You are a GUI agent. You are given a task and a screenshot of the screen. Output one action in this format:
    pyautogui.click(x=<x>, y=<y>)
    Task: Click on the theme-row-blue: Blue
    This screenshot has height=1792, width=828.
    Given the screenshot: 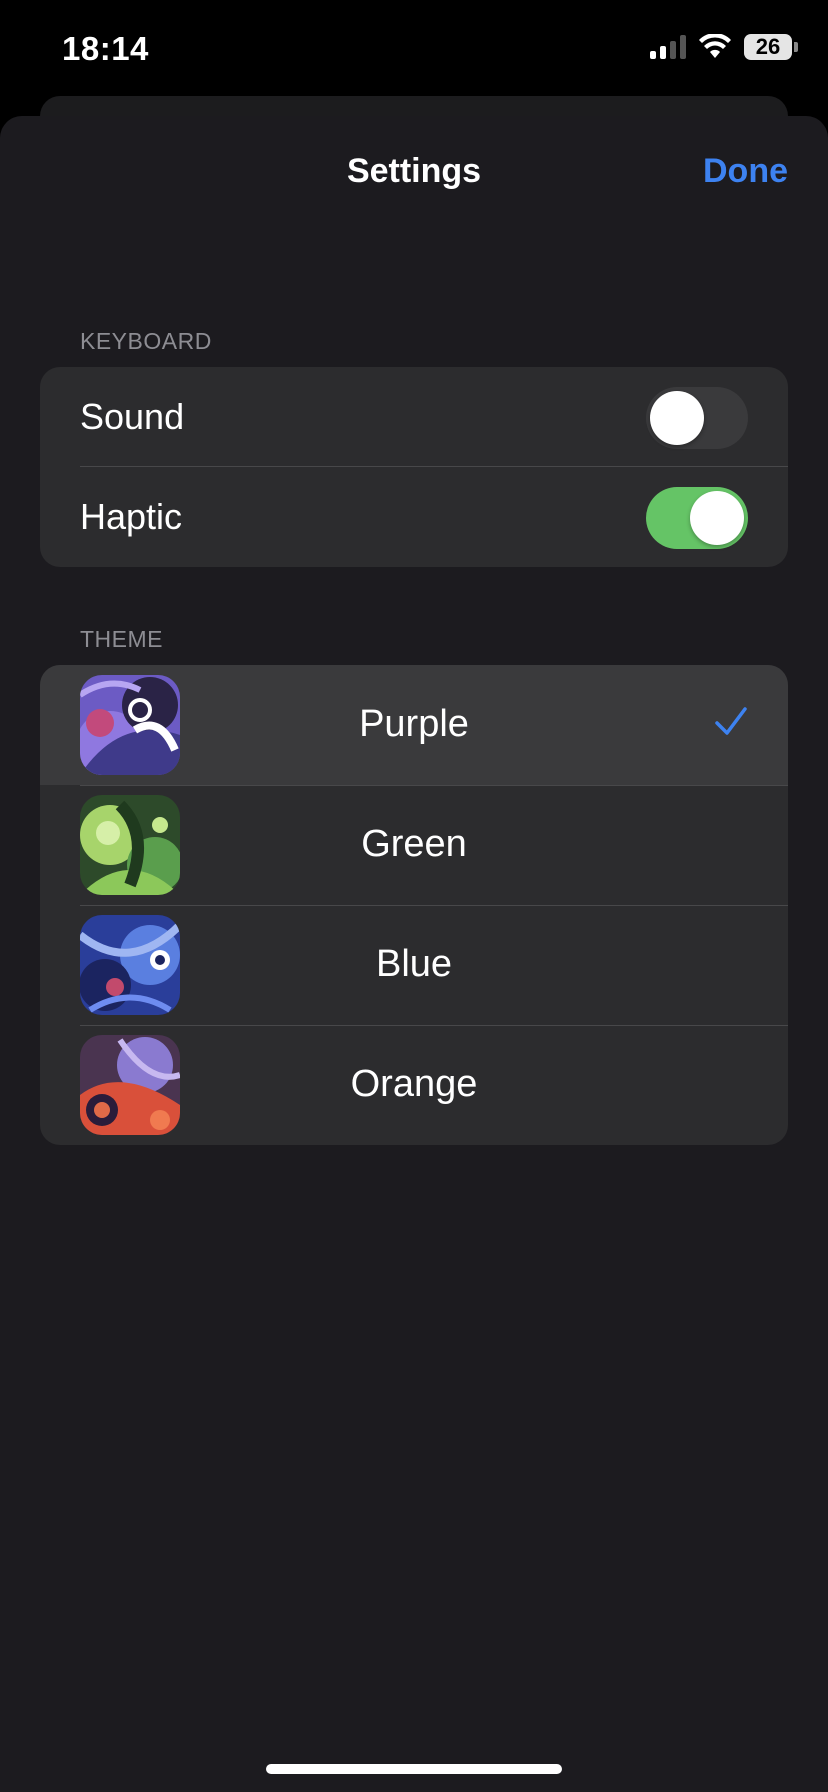 What is the action you would take?
    pyautogui.click(x=414, y=965)
    